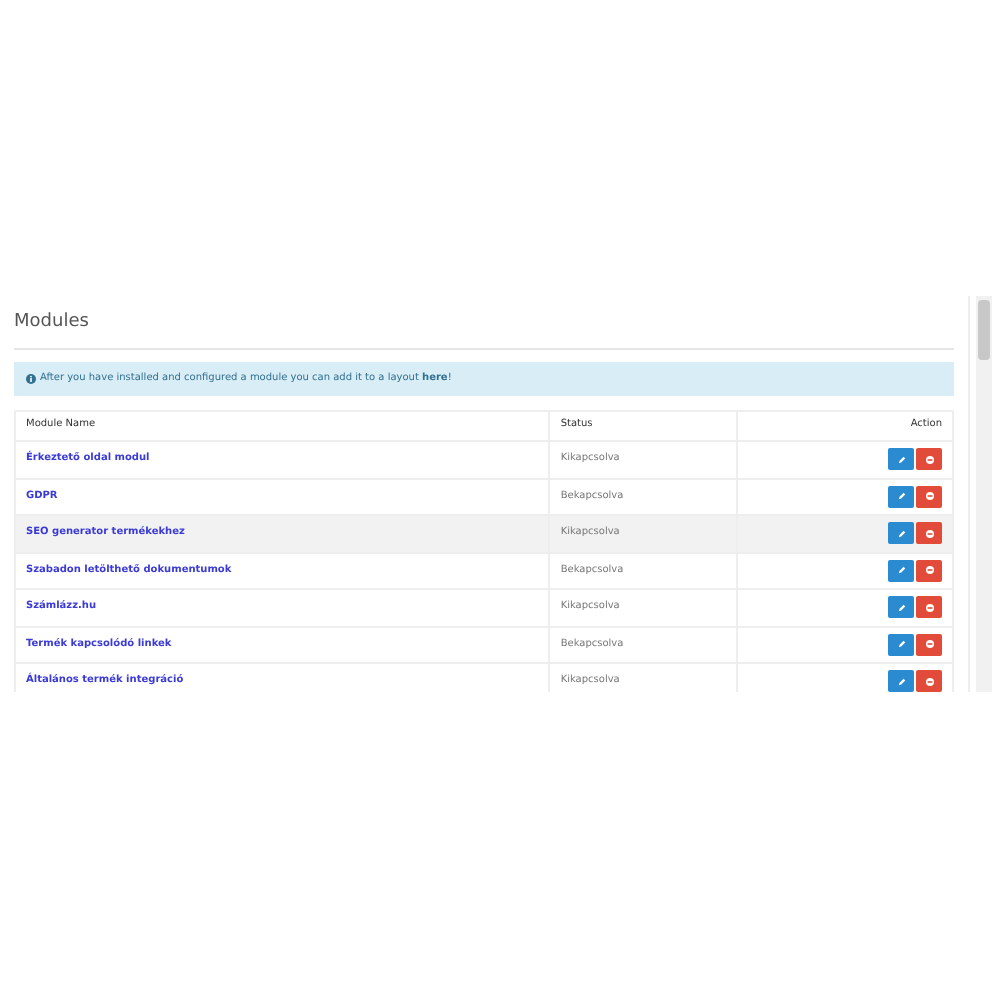 The height and width of the screenshot is (1000, 1000). Describe the element at coordinates (984, 494) in the screenshot. I see `scrollbar` at that location.